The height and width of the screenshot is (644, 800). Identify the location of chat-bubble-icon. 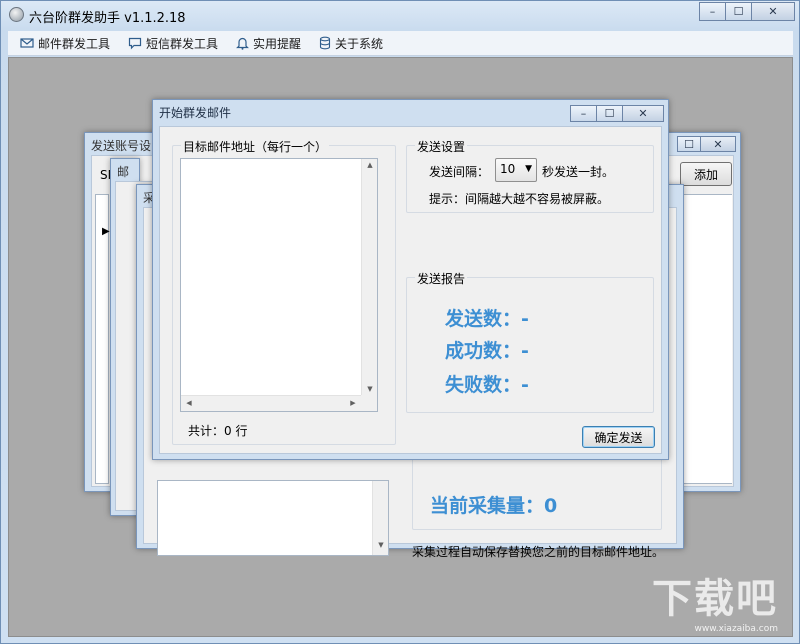
(135, 43).